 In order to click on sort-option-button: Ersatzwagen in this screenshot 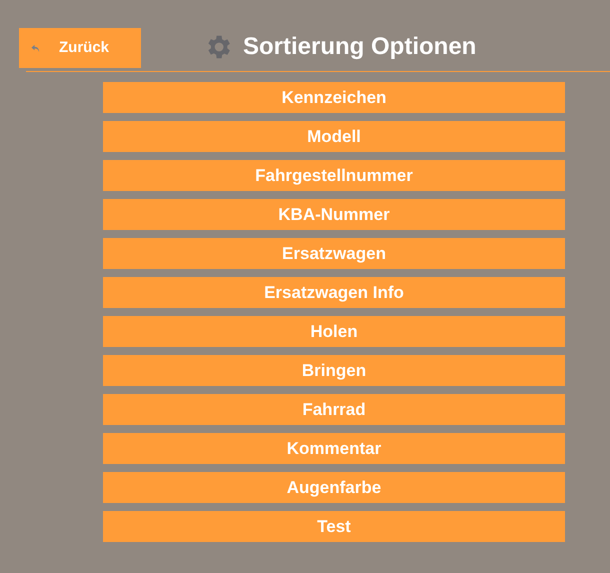, I will do `click(334, 253)`.